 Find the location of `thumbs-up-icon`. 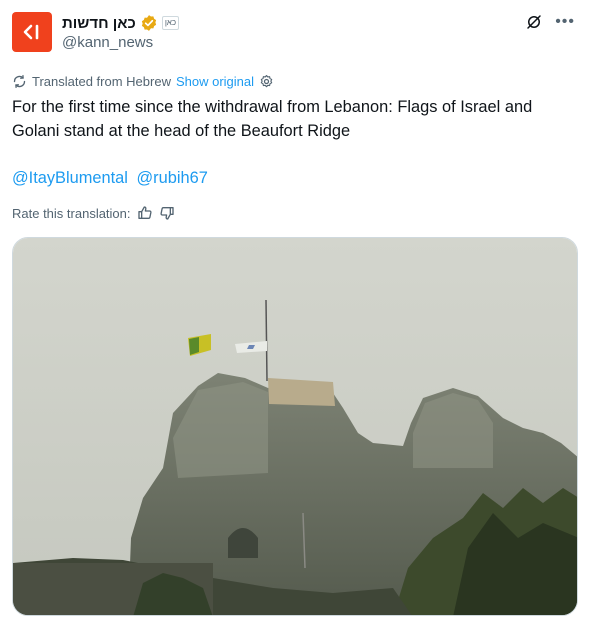

thumbs-up-icon is located at coordinates (145, 213).